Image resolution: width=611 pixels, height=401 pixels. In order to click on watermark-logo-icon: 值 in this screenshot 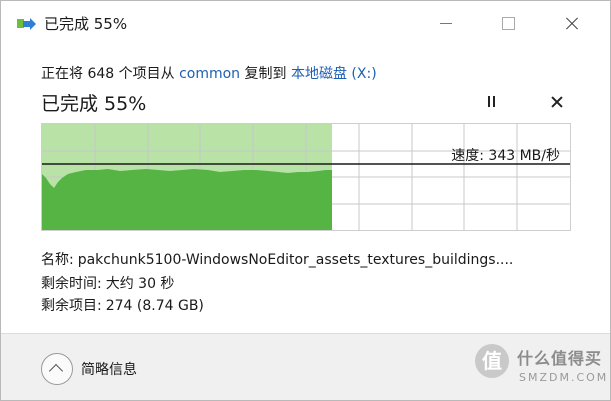, I will do `click(492, 361)`.